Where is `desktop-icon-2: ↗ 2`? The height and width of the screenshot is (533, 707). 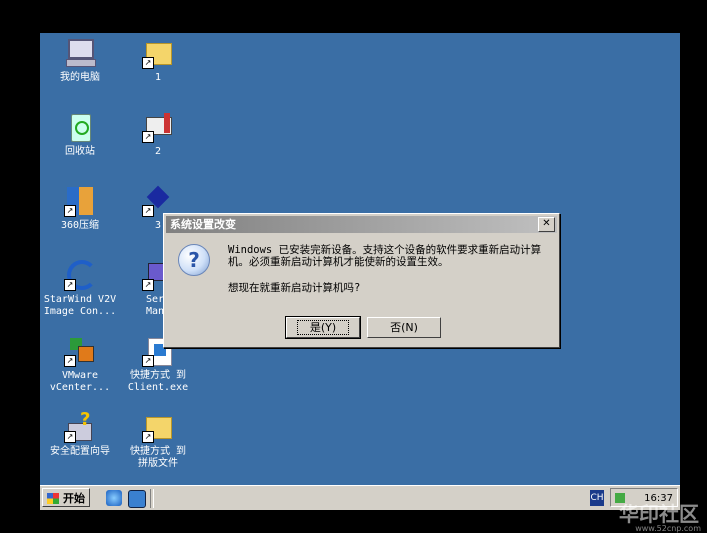 desktop-icon-2: ↗ 2 is located at coordinates (158, 134).